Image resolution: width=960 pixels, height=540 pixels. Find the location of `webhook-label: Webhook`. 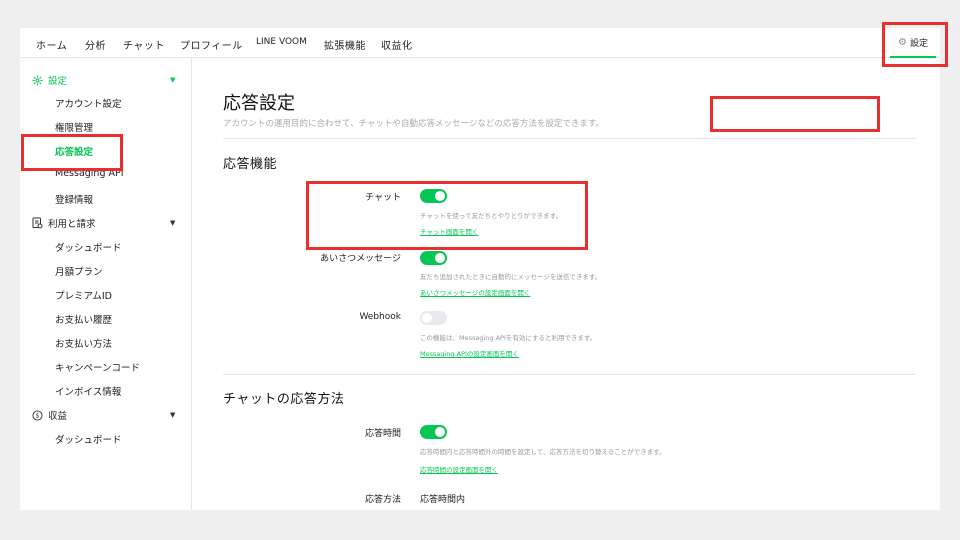

webhook-label: Webhook is located at coordinates (380, 317).